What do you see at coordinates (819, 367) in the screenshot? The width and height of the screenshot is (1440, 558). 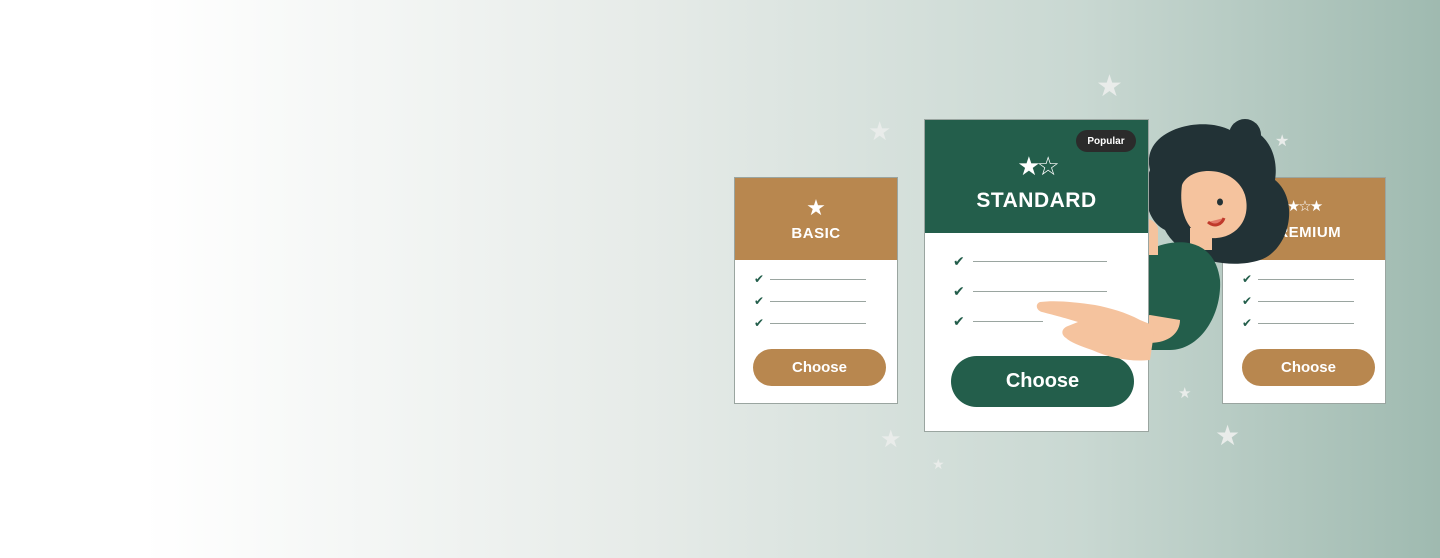 I see `choose-button-basic: Choose` at bounding box center [819, 367].